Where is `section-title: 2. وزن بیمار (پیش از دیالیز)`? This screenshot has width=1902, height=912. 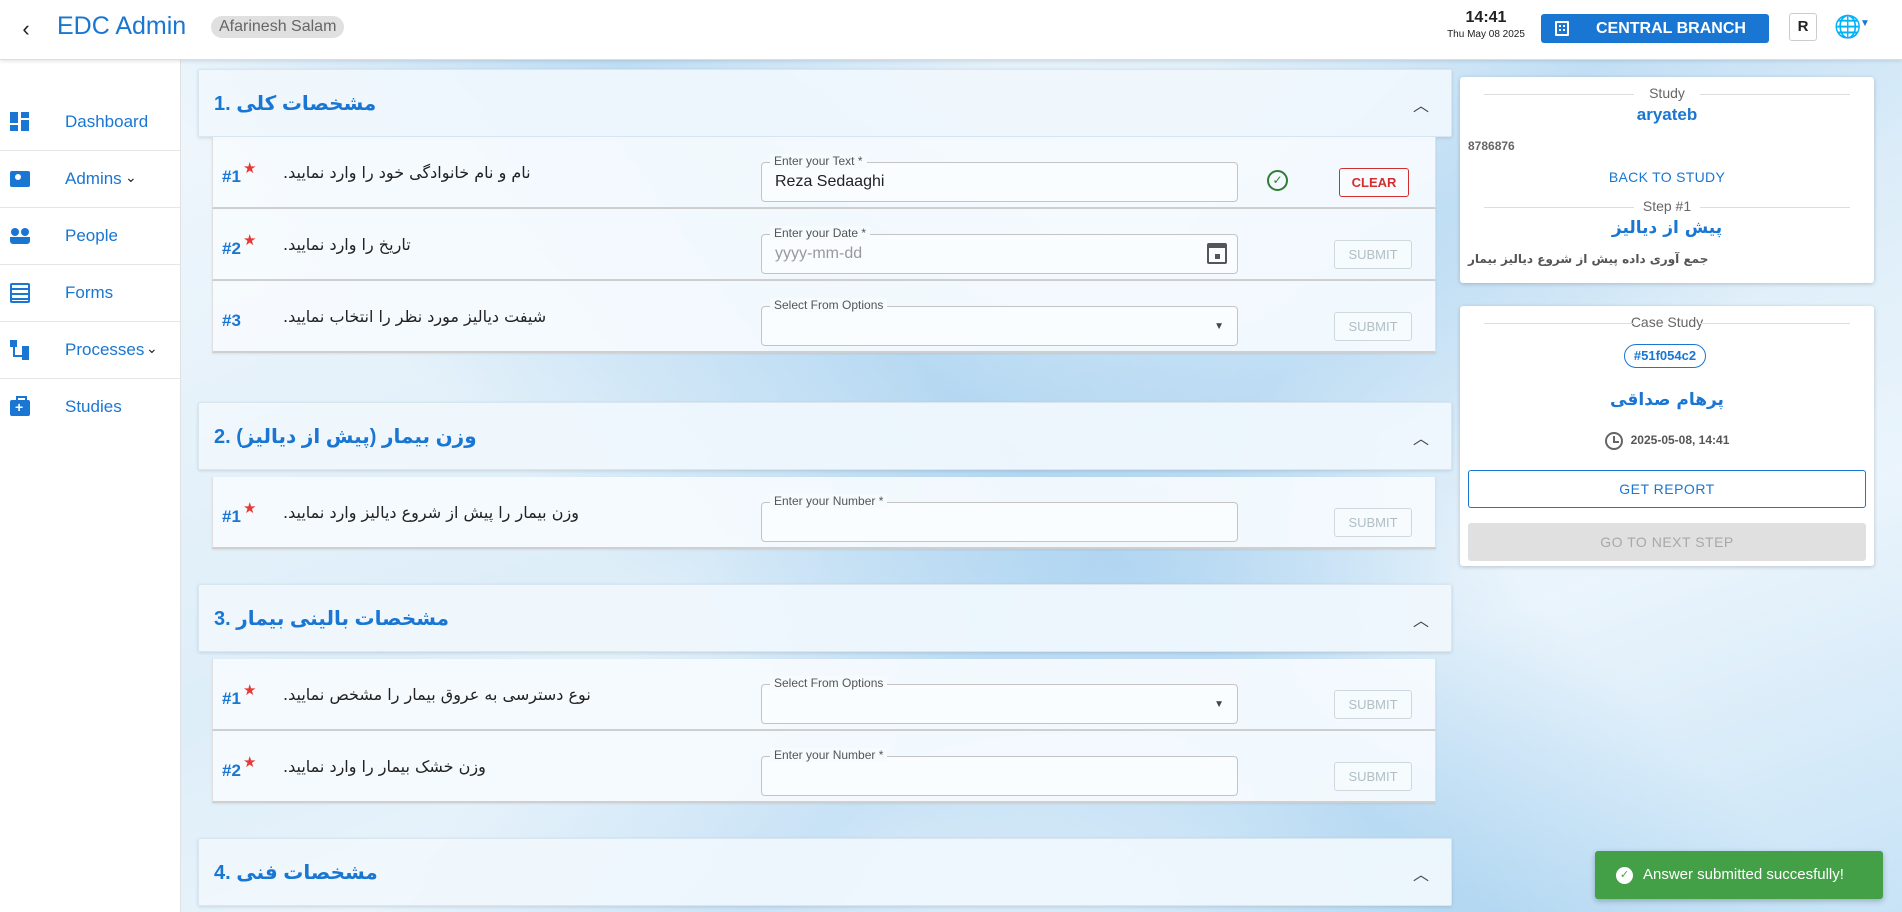 section-title: 2. وزن بیمار (پیش از دیالیز) is located at coordinates (345, 437).